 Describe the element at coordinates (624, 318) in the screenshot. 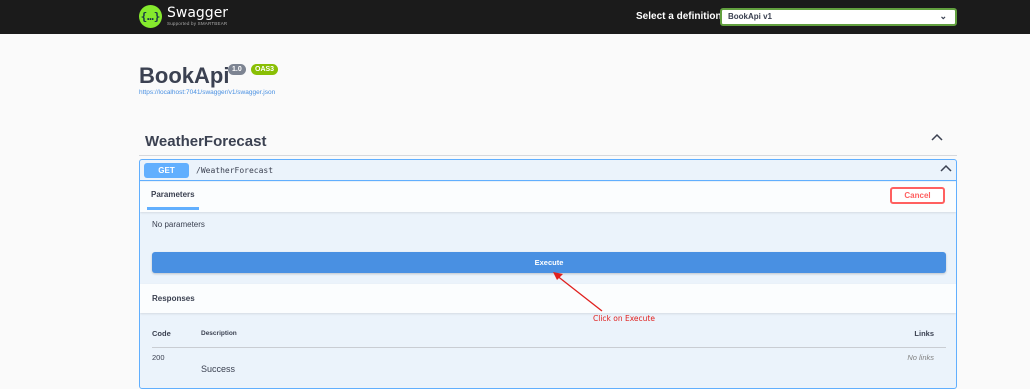

I see `annotation-text: Click on Execute` at that location.